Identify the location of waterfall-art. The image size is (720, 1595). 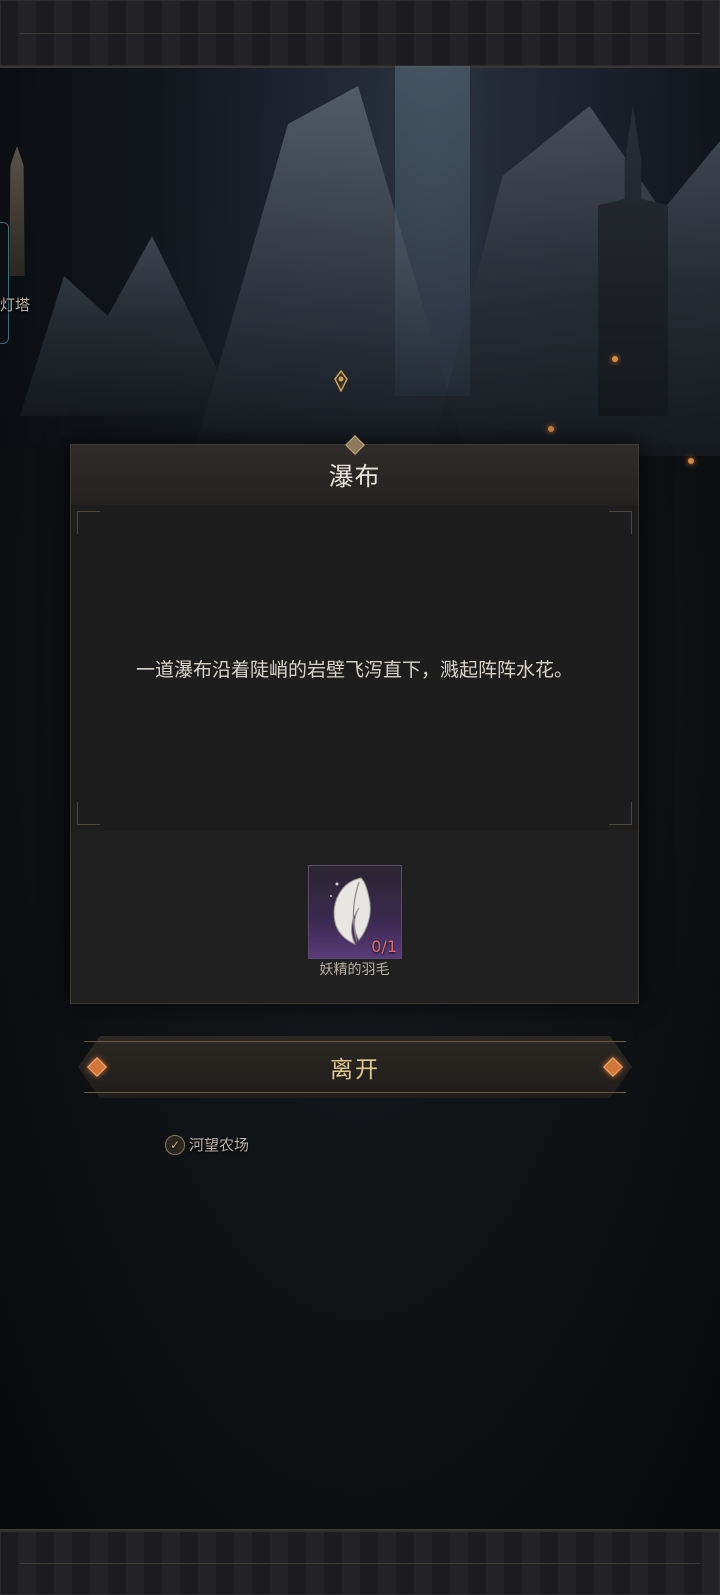
(432, 231).